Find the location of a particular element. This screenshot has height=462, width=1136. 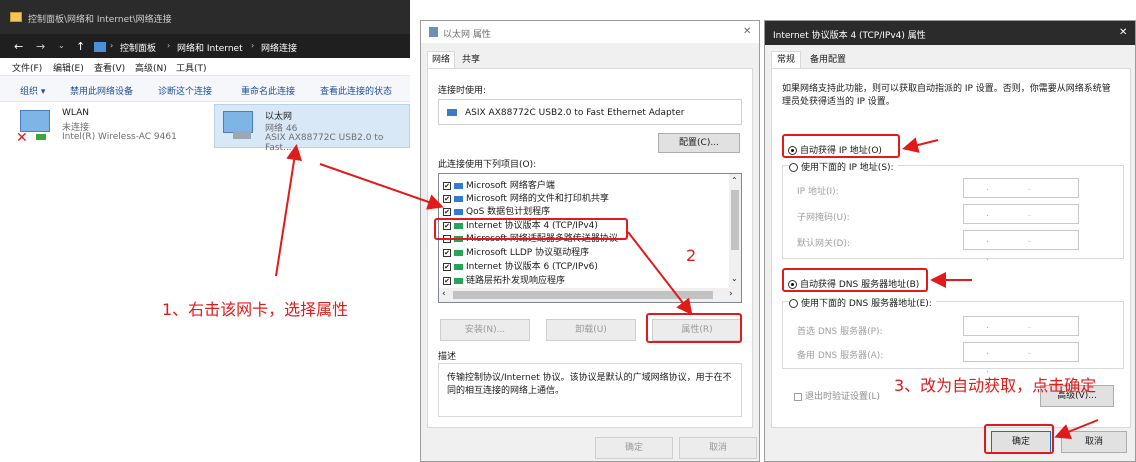

arrow-to-properties is located at coordinates (660, 273).